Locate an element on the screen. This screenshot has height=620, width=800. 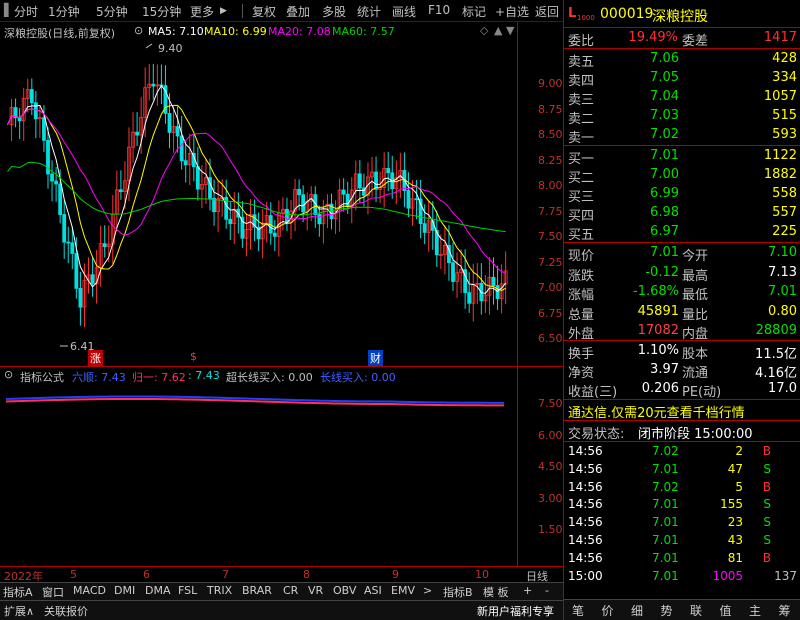
tab-1min: 1分钟 is located at coordinates (64, 11).